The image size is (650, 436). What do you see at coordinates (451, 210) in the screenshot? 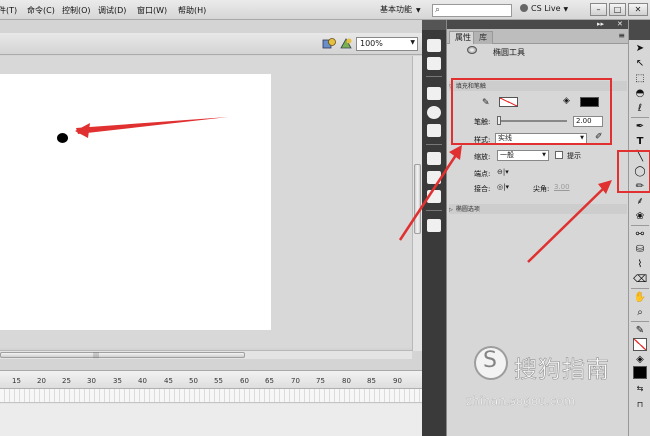
I see `chevron-right-icon: ▷` at bounding box center [451, 210].